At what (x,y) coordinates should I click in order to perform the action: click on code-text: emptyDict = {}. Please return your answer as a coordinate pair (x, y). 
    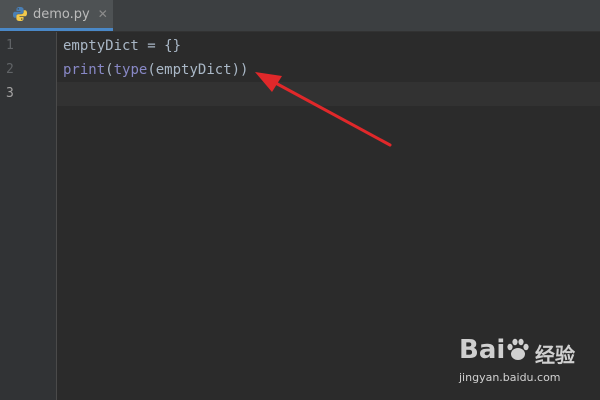
    Looking at the image, I should click on (122, 46).